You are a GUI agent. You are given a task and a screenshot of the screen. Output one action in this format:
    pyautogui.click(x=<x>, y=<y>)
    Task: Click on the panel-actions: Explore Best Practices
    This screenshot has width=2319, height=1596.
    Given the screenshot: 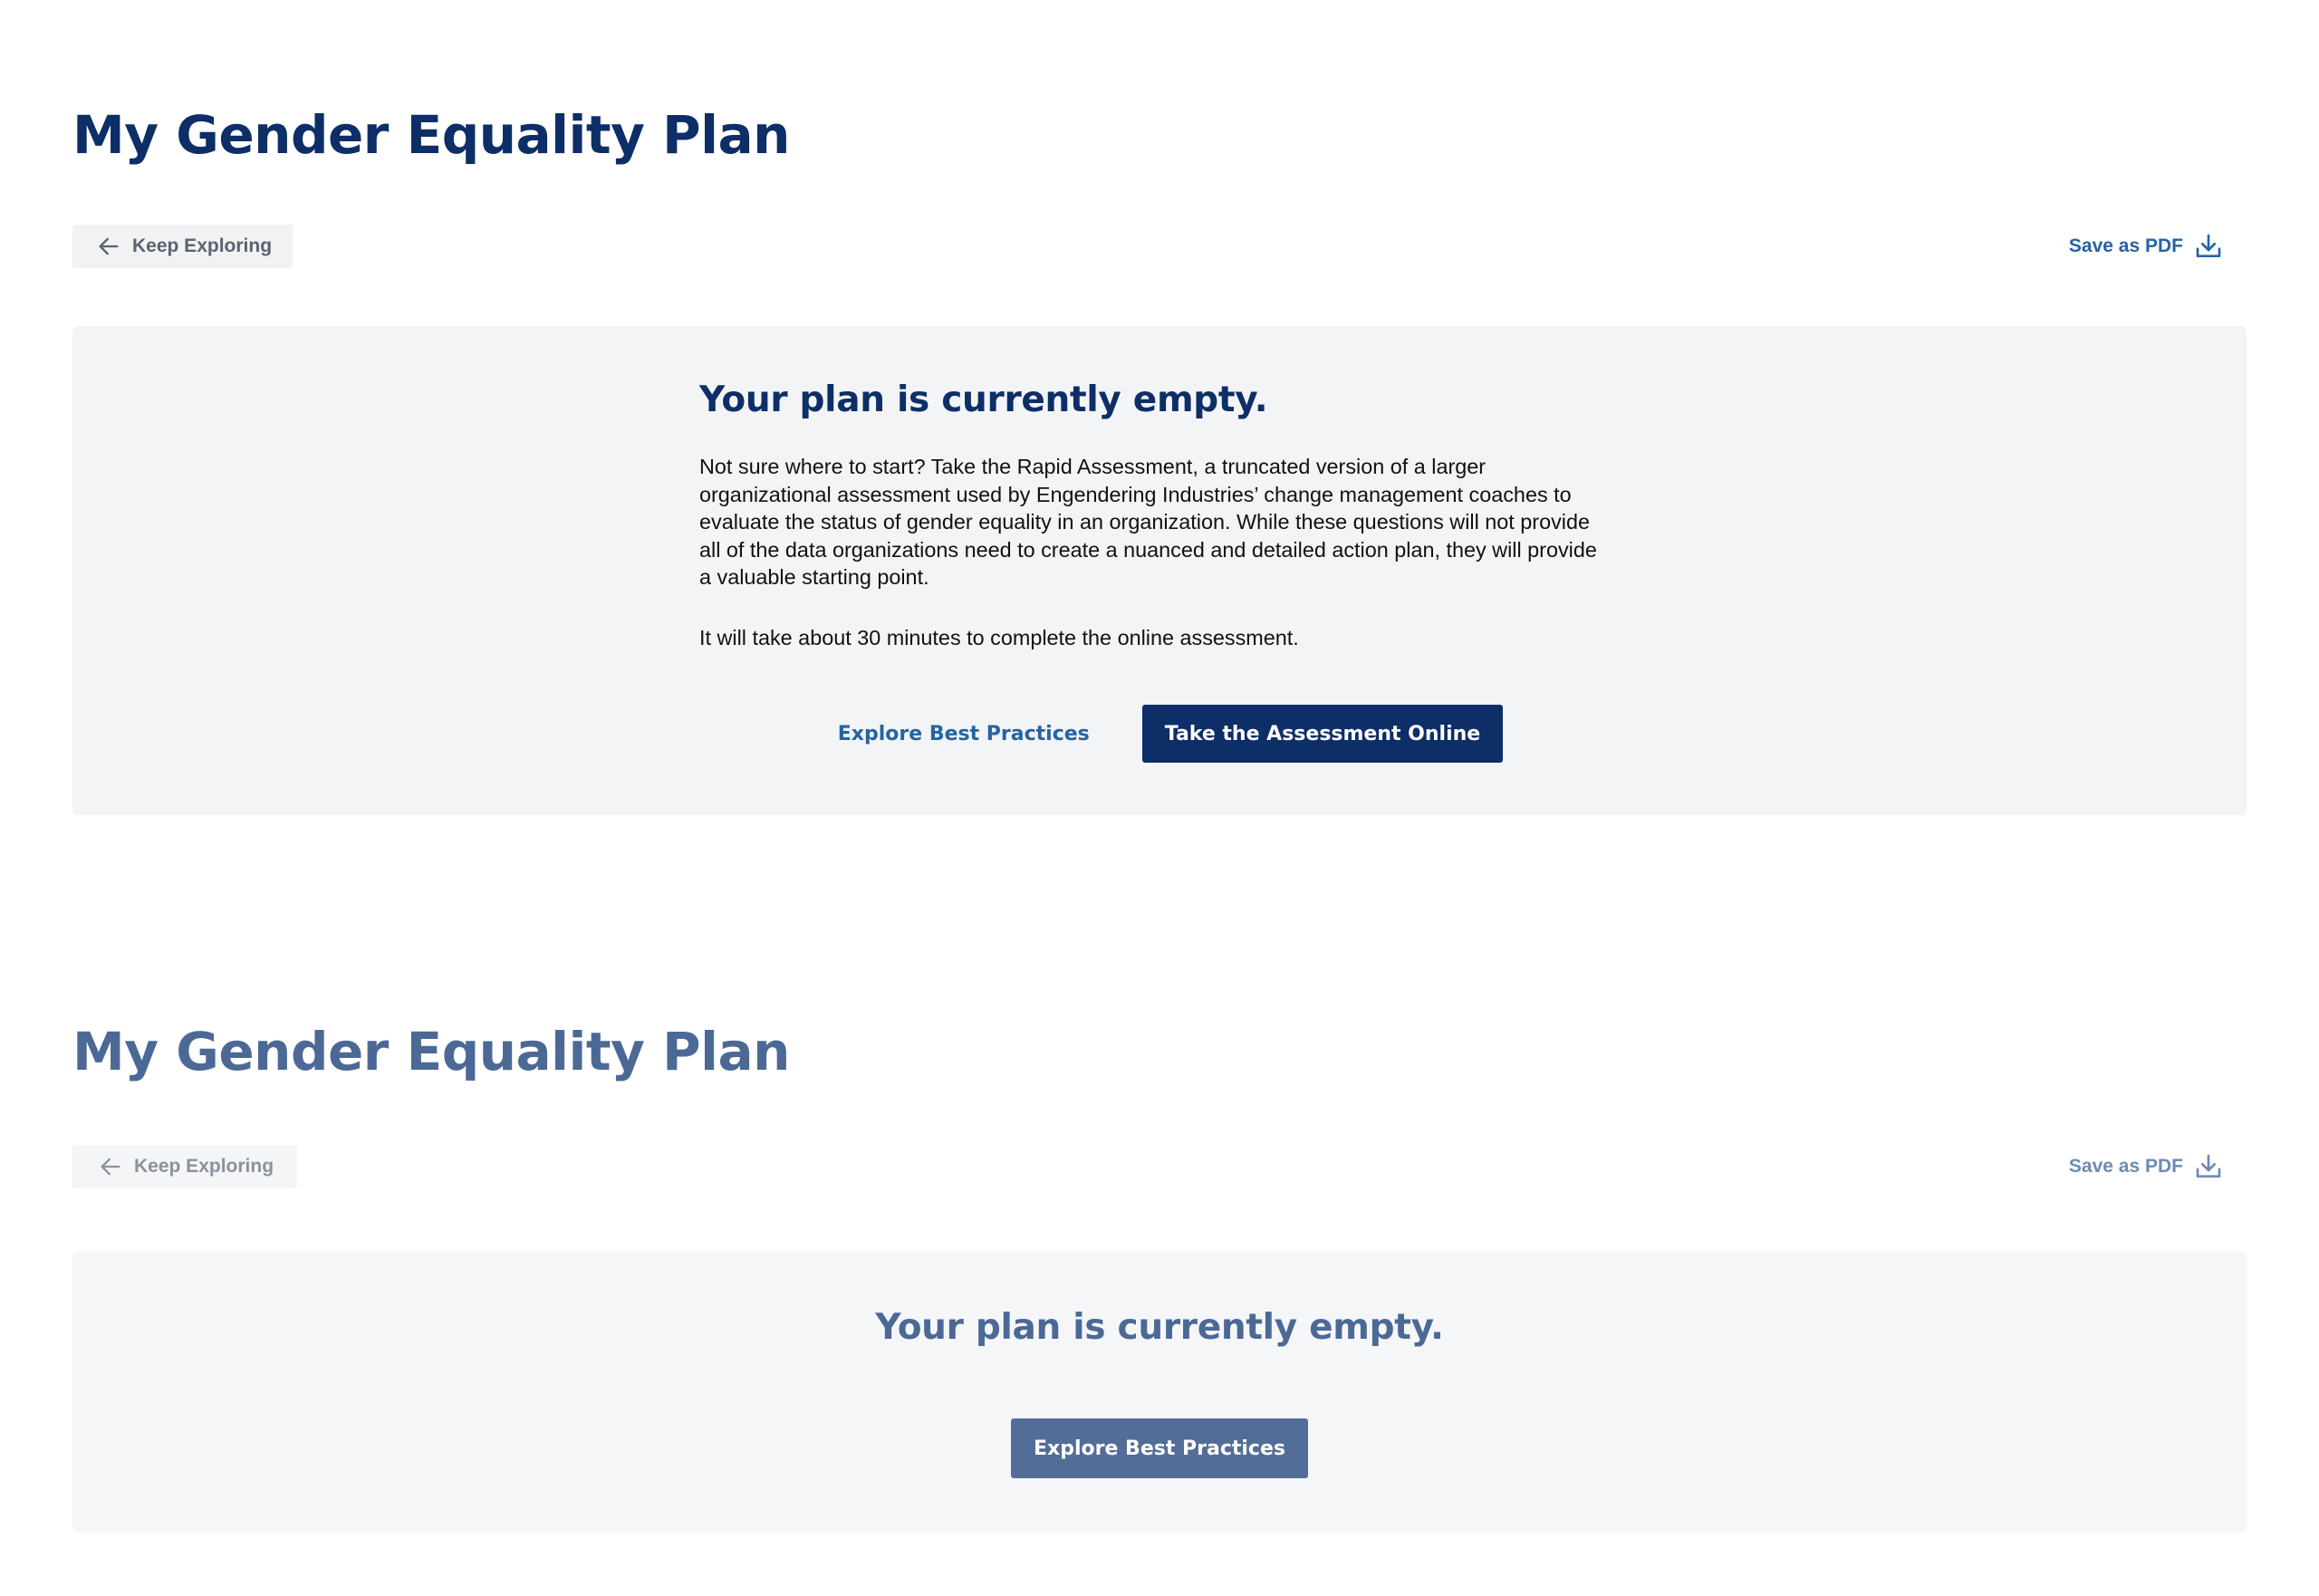 What is the action you would take?
    pyautogui.click(x=1159, y=1448)
    